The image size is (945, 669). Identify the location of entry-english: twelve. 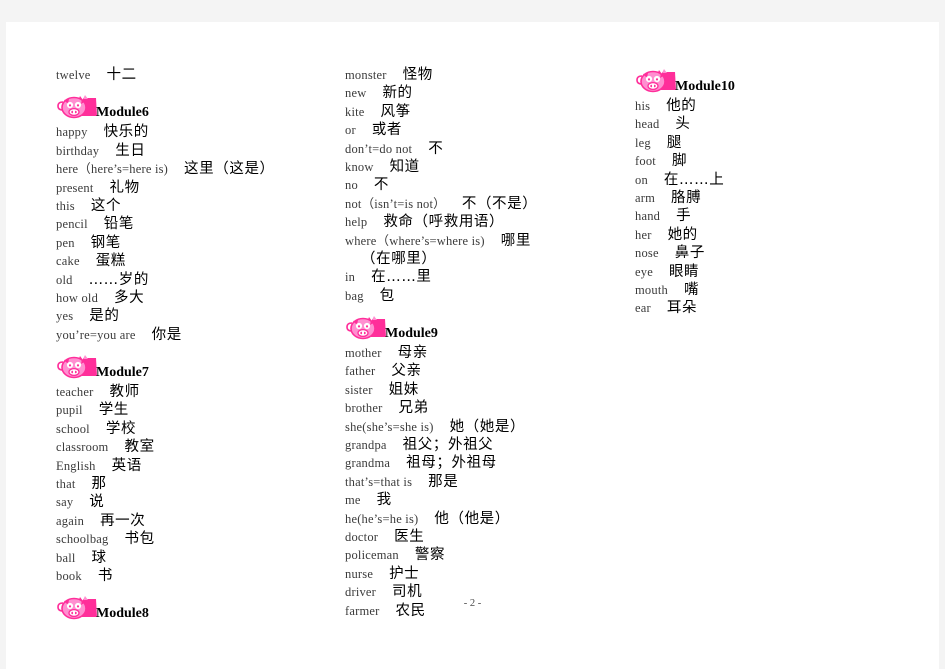
(73, 75).